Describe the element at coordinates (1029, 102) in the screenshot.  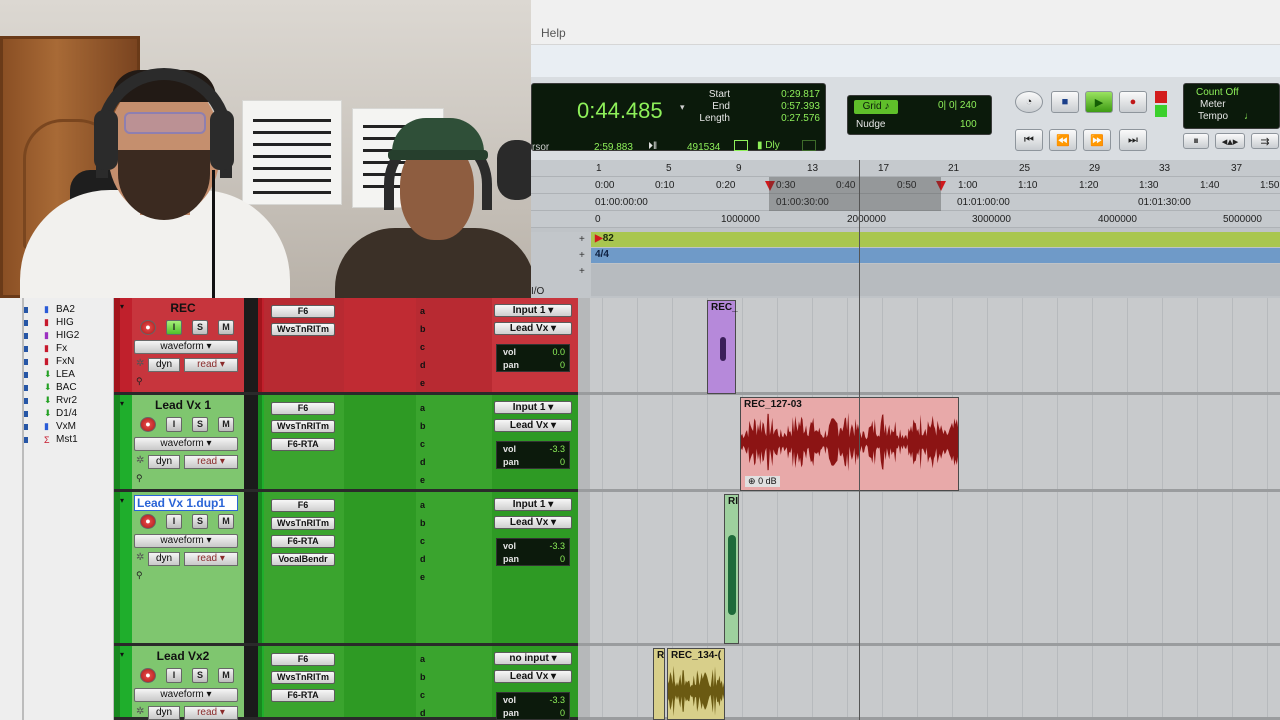
I see `online-button: ◔` at that location.